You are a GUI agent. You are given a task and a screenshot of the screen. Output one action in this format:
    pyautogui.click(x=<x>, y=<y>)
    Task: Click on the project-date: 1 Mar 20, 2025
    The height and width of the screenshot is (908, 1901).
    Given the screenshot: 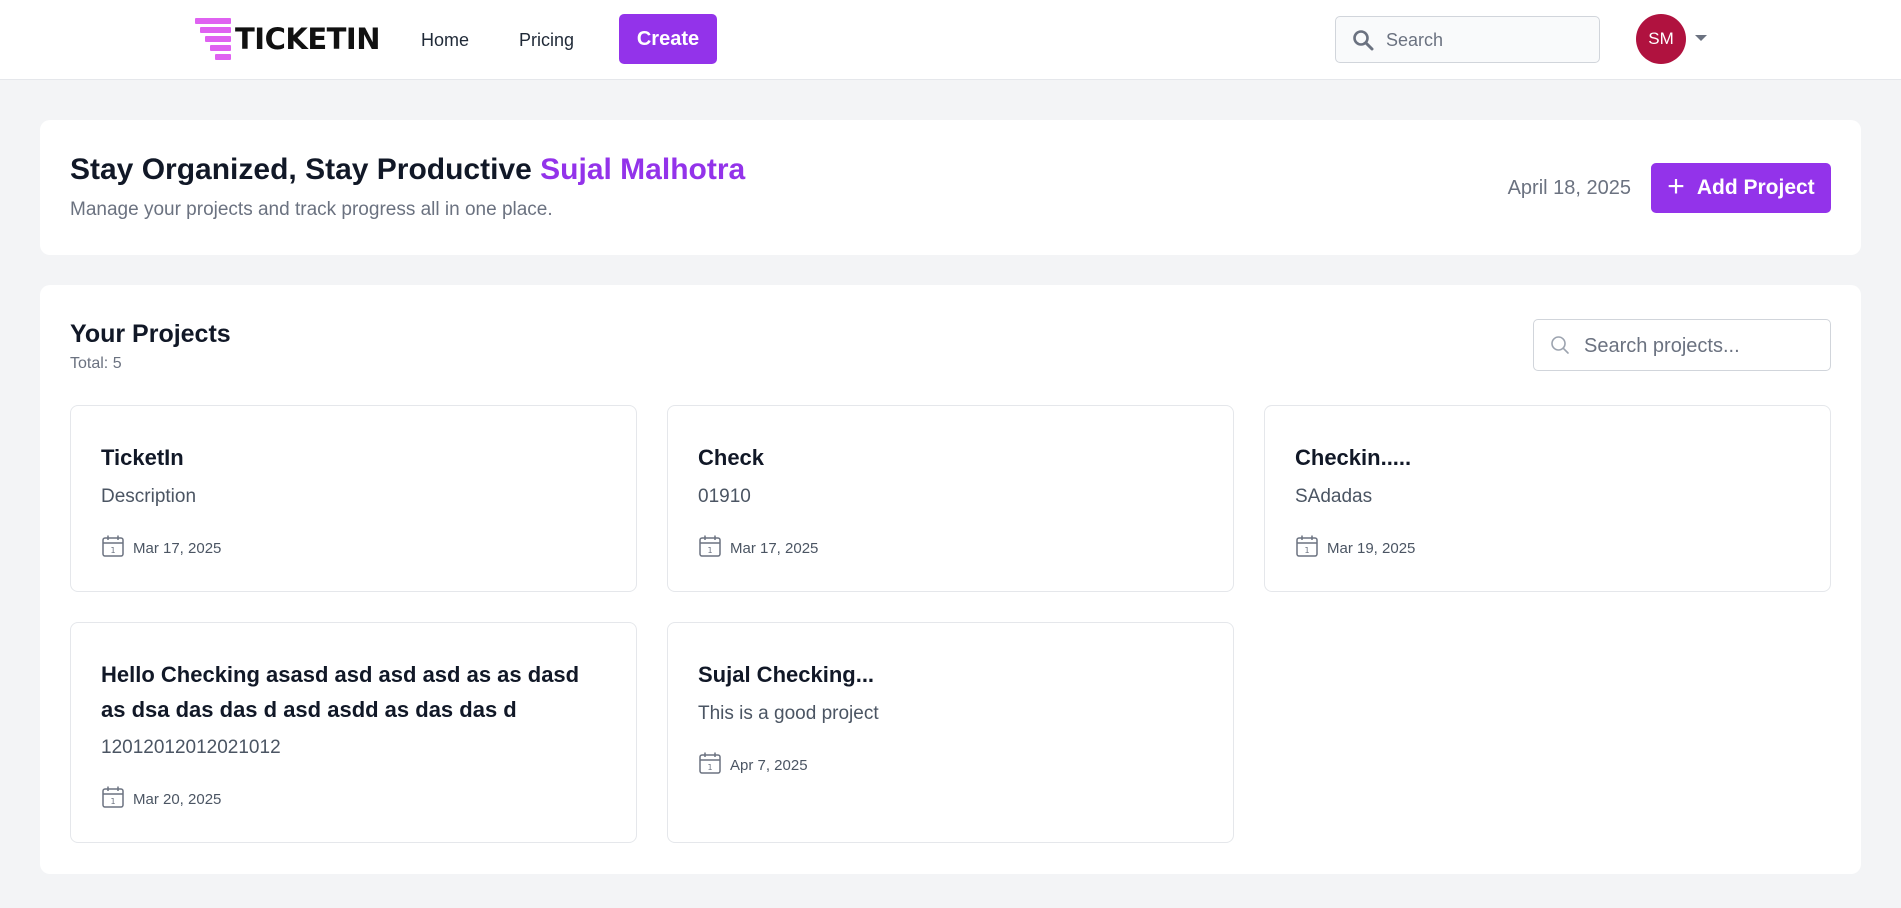 What is the action you would take?
    pyautogui.click(x=161, y=799)
    